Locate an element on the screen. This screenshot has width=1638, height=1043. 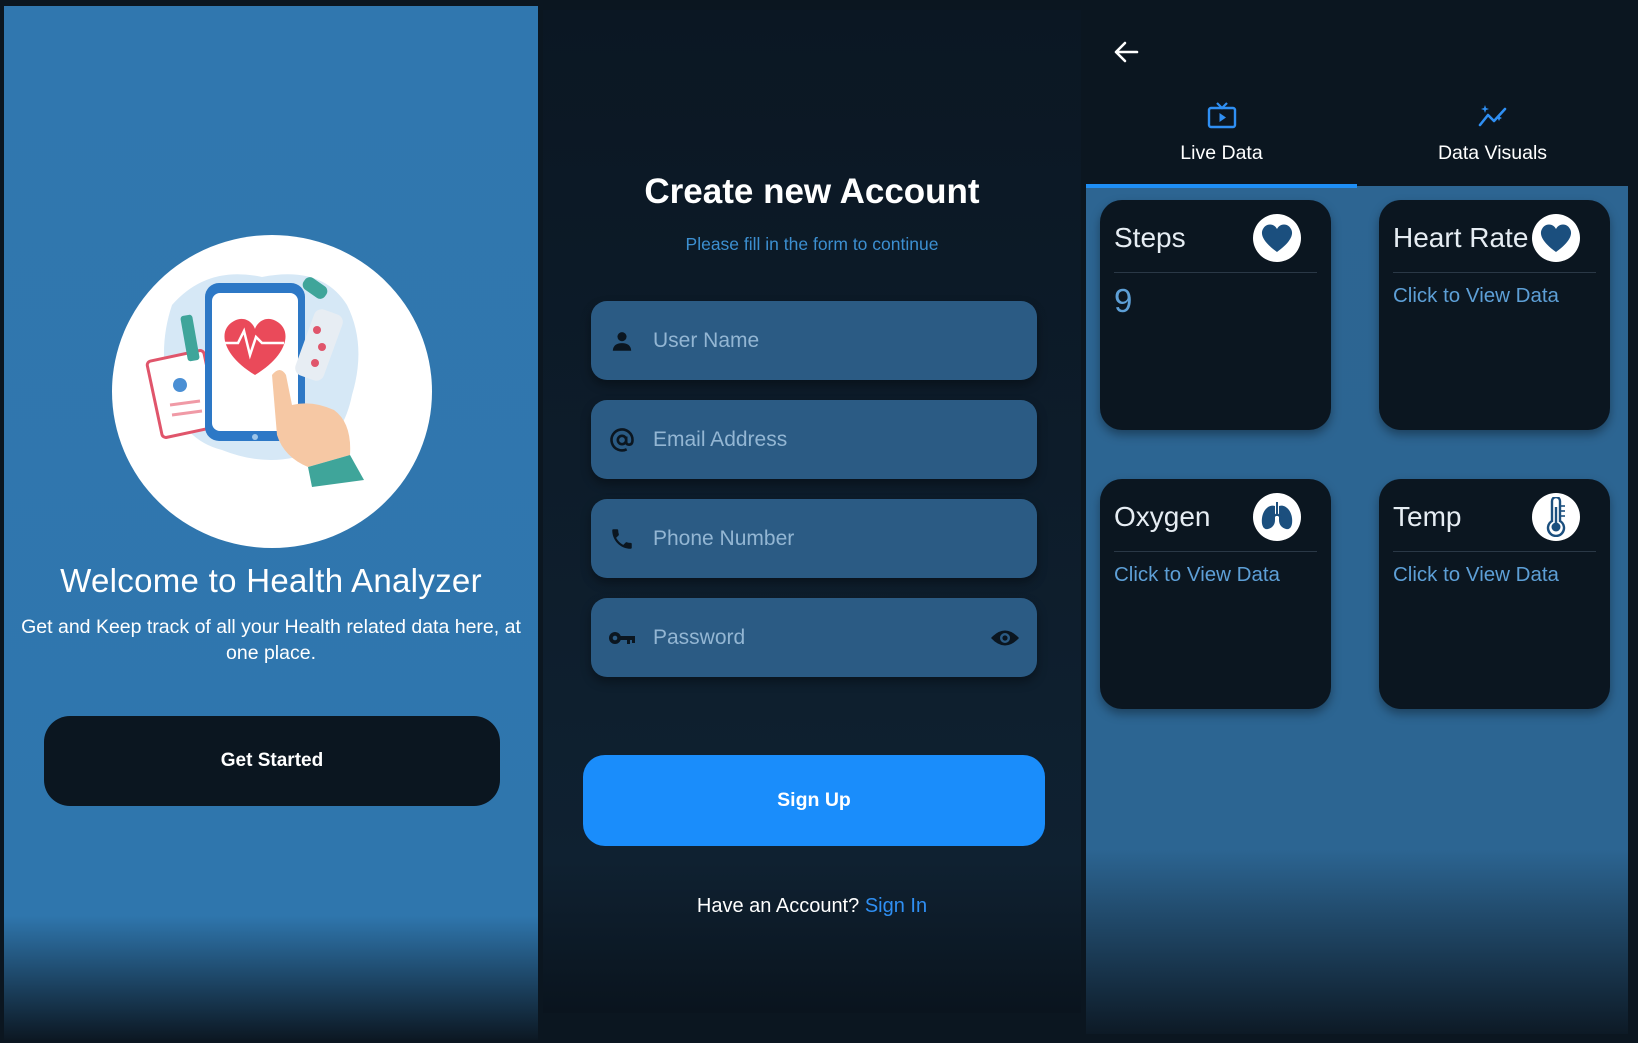
heart-rate-card: Heart Rate Click to View Data is located at coordinates (1494, 315).